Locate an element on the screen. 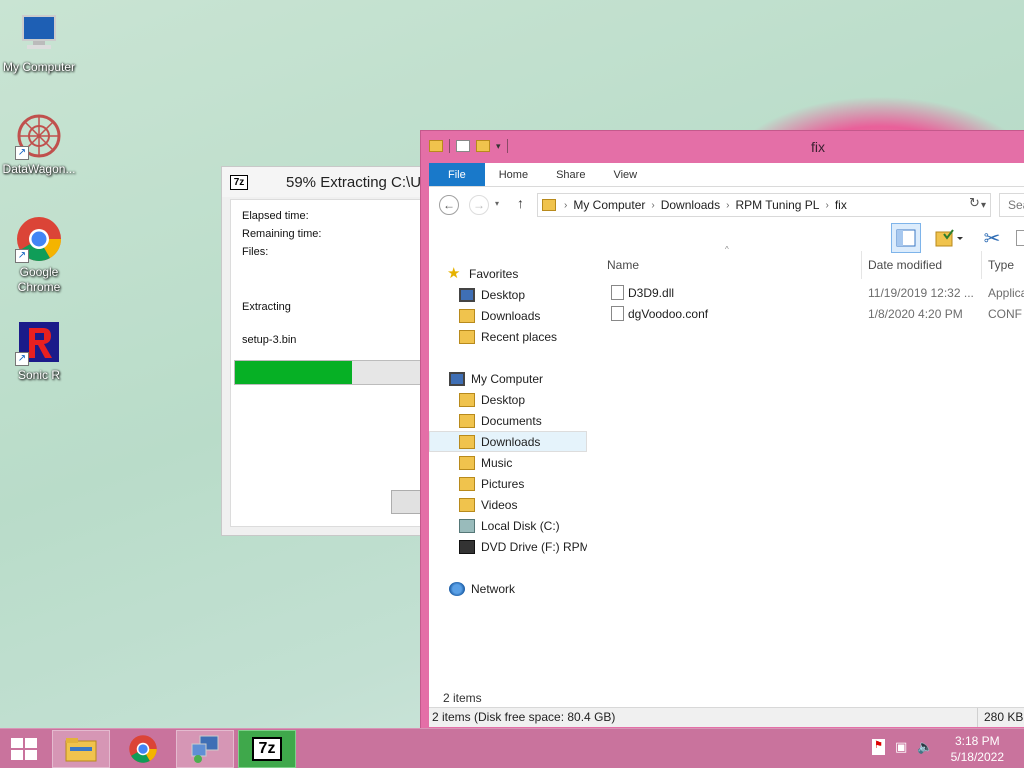 This screenshot has width=1024, height=768. nav-documents: Documents is located at coordinates (508, 420).